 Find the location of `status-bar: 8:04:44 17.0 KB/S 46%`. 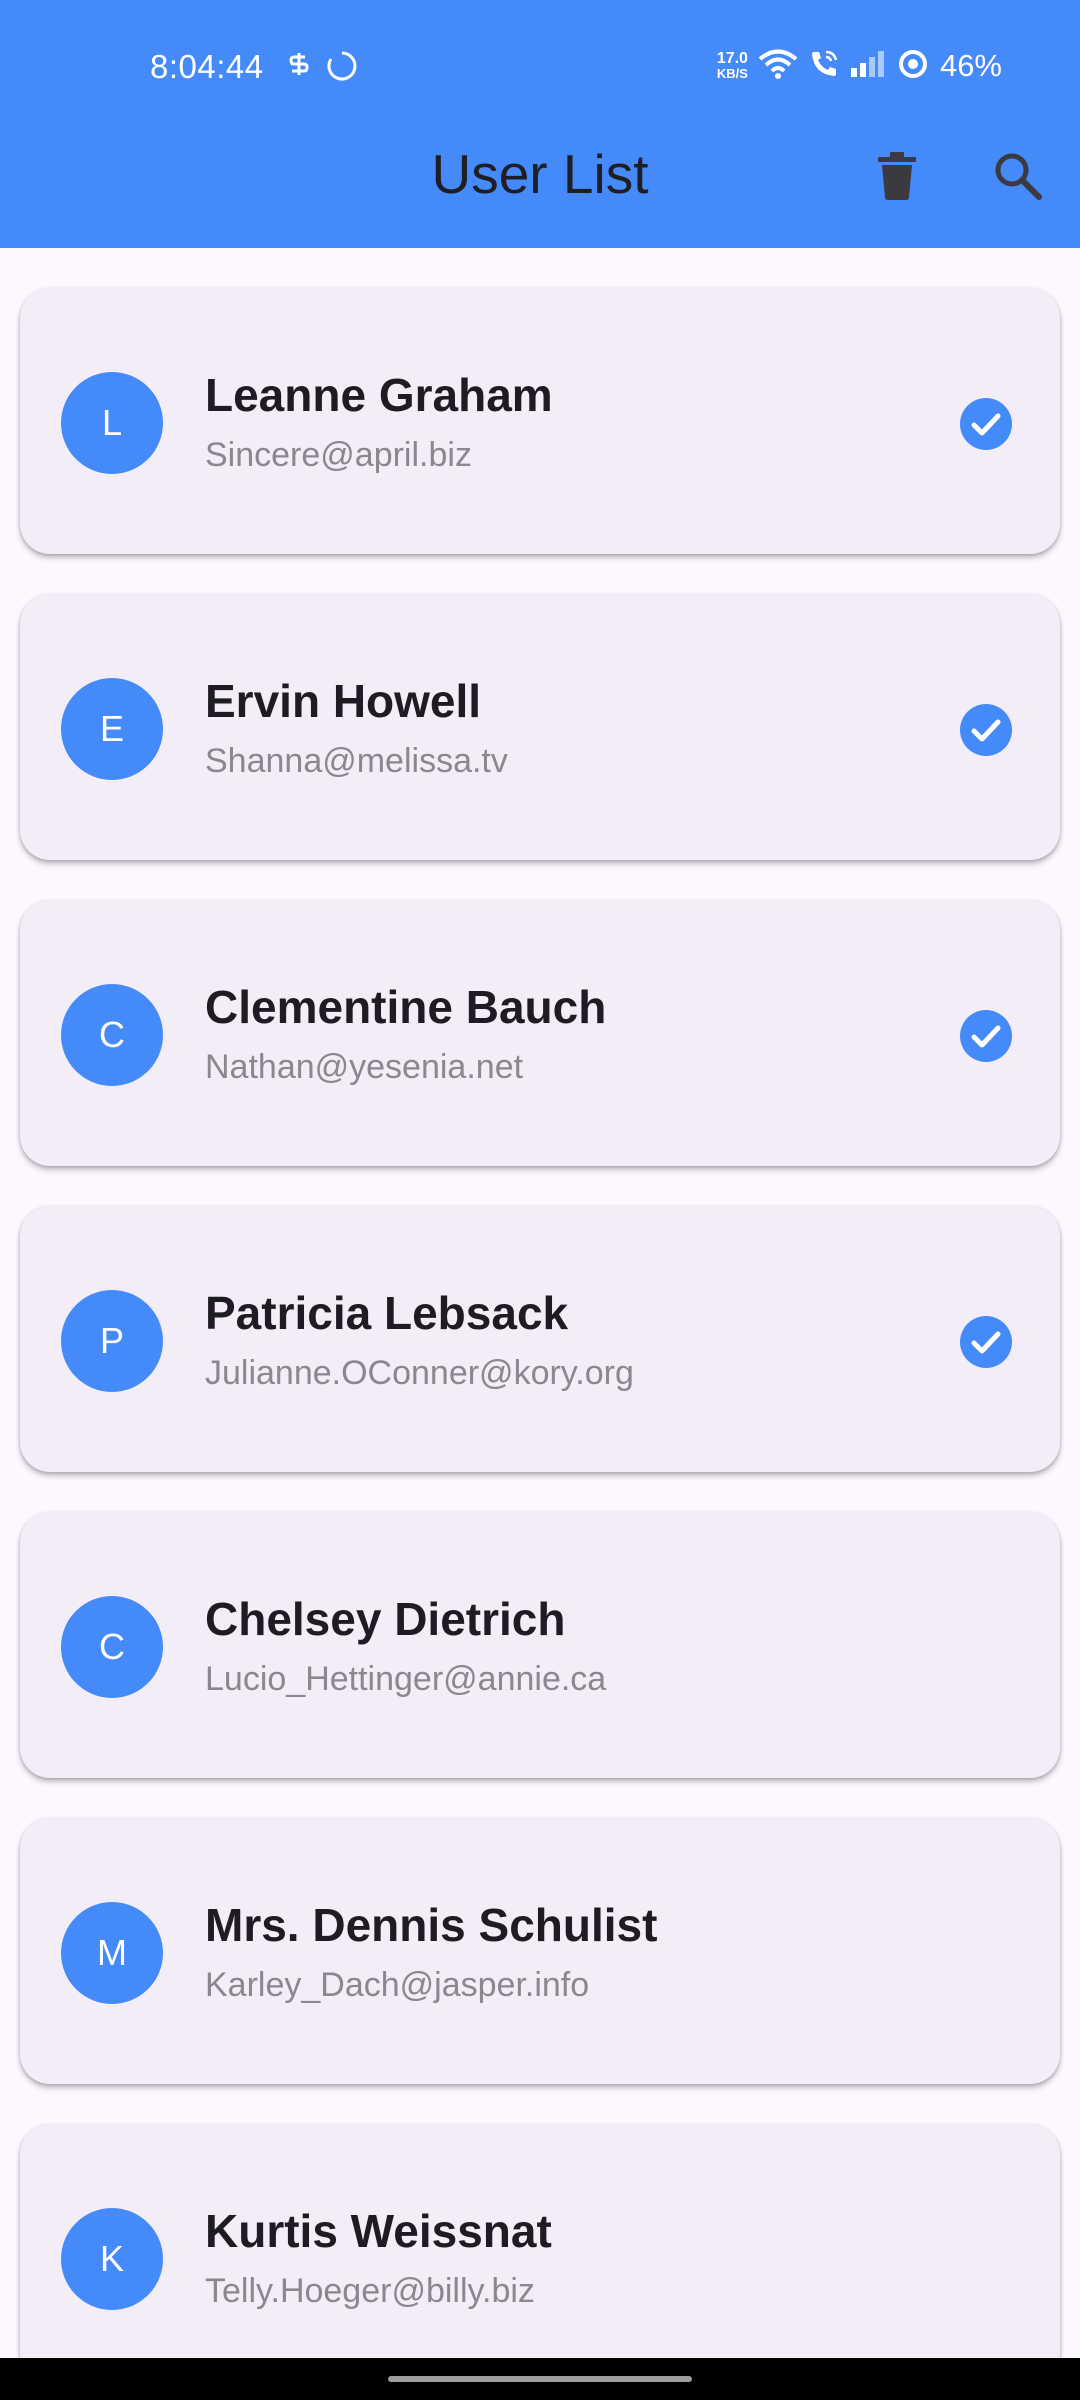

status-bar: 8:04:44 17.0 KB/S 46% is located at coordinates (540, 68).